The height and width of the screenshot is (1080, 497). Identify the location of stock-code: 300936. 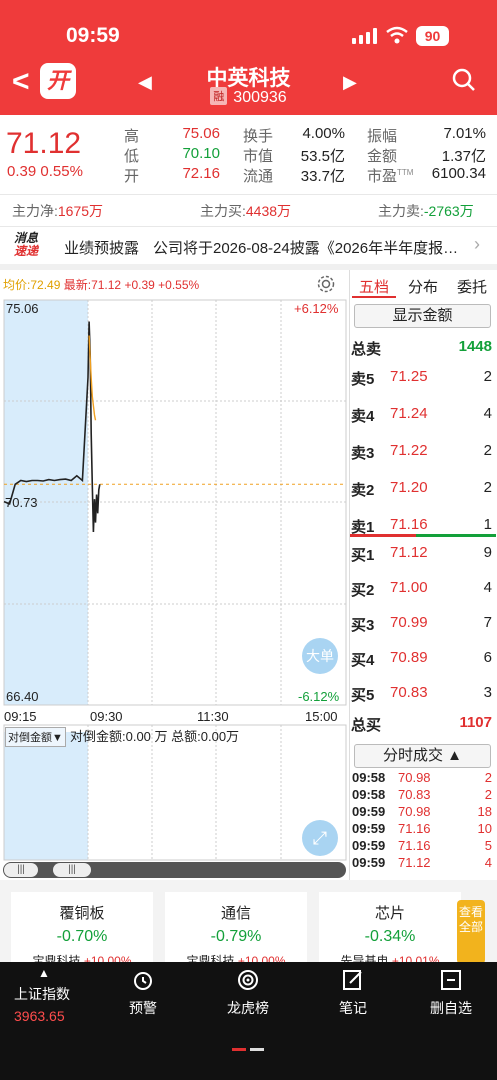
(260, 97).